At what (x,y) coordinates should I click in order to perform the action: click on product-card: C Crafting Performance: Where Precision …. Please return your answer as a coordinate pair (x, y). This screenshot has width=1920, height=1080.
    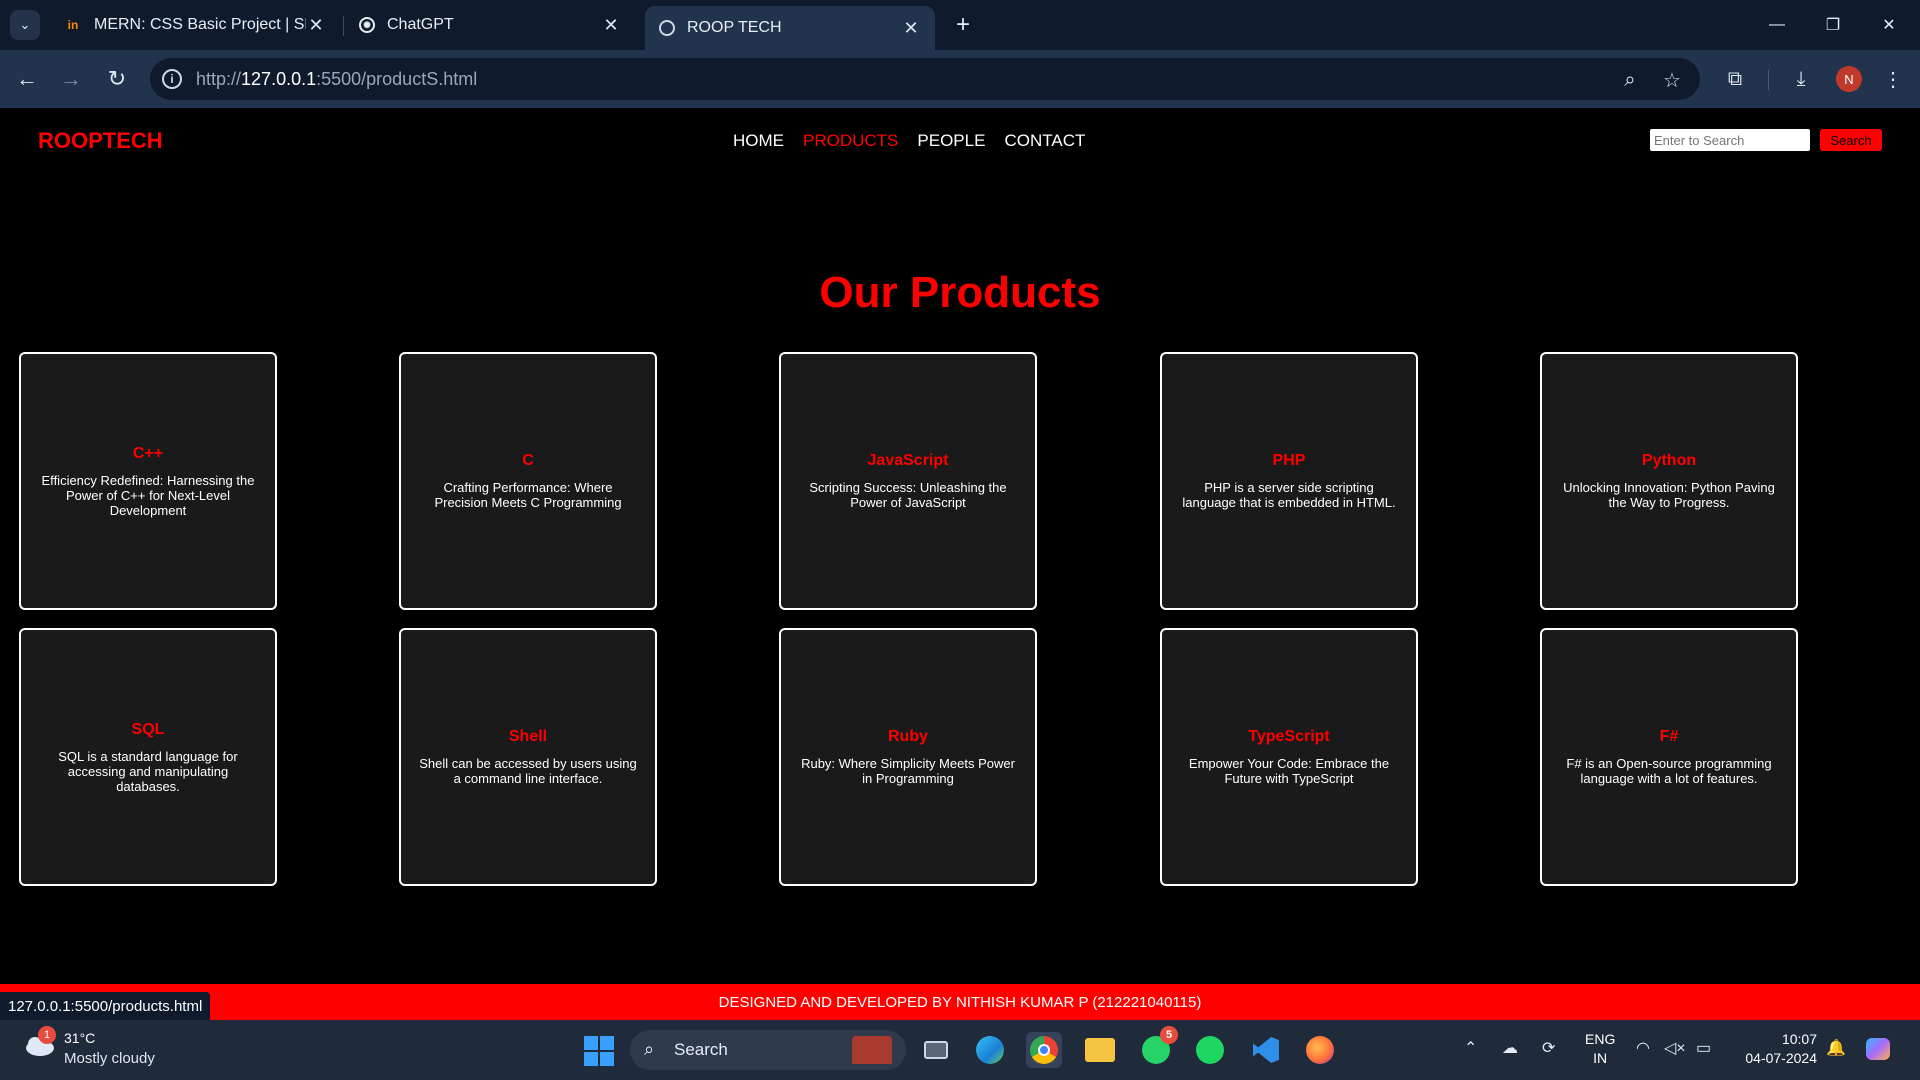
    Looking at the image, I should click on (528, 481).